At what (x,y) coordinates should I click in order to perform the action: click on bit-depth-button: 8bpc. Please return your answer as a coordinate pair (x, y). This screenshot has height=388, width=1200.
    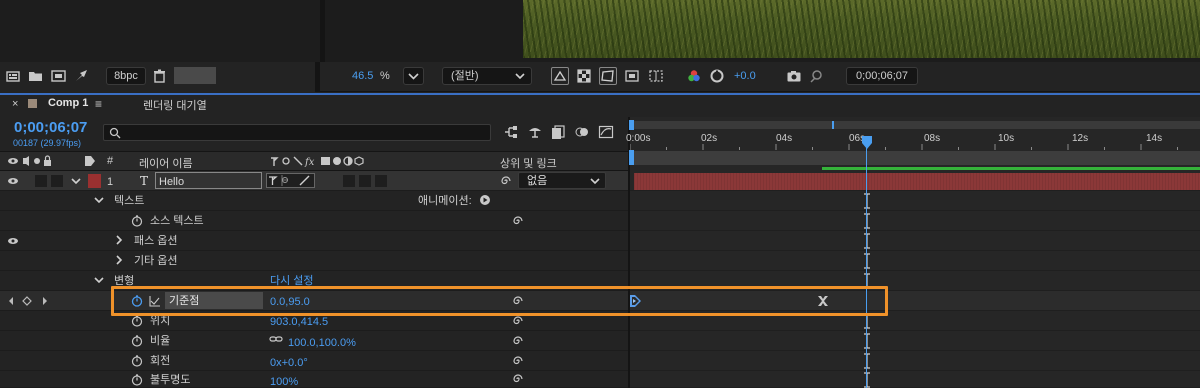
    Looking at the image, I should click on (126, 76).